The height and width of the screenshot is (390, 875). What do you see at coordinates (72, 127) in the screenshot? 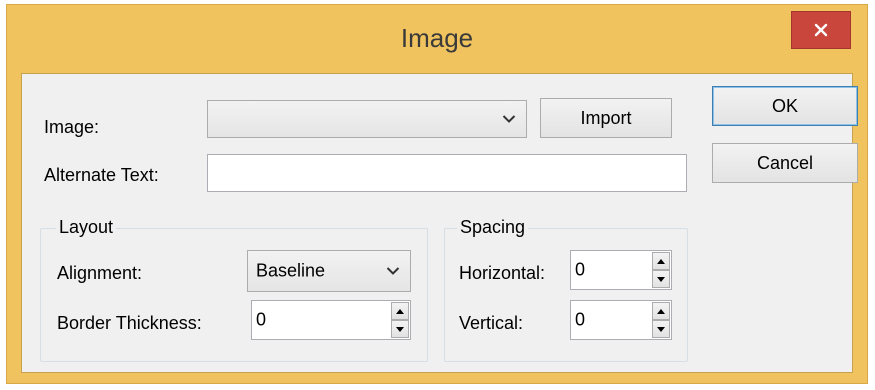
I see `image-label: Image:` at bounding box center [72, 127].